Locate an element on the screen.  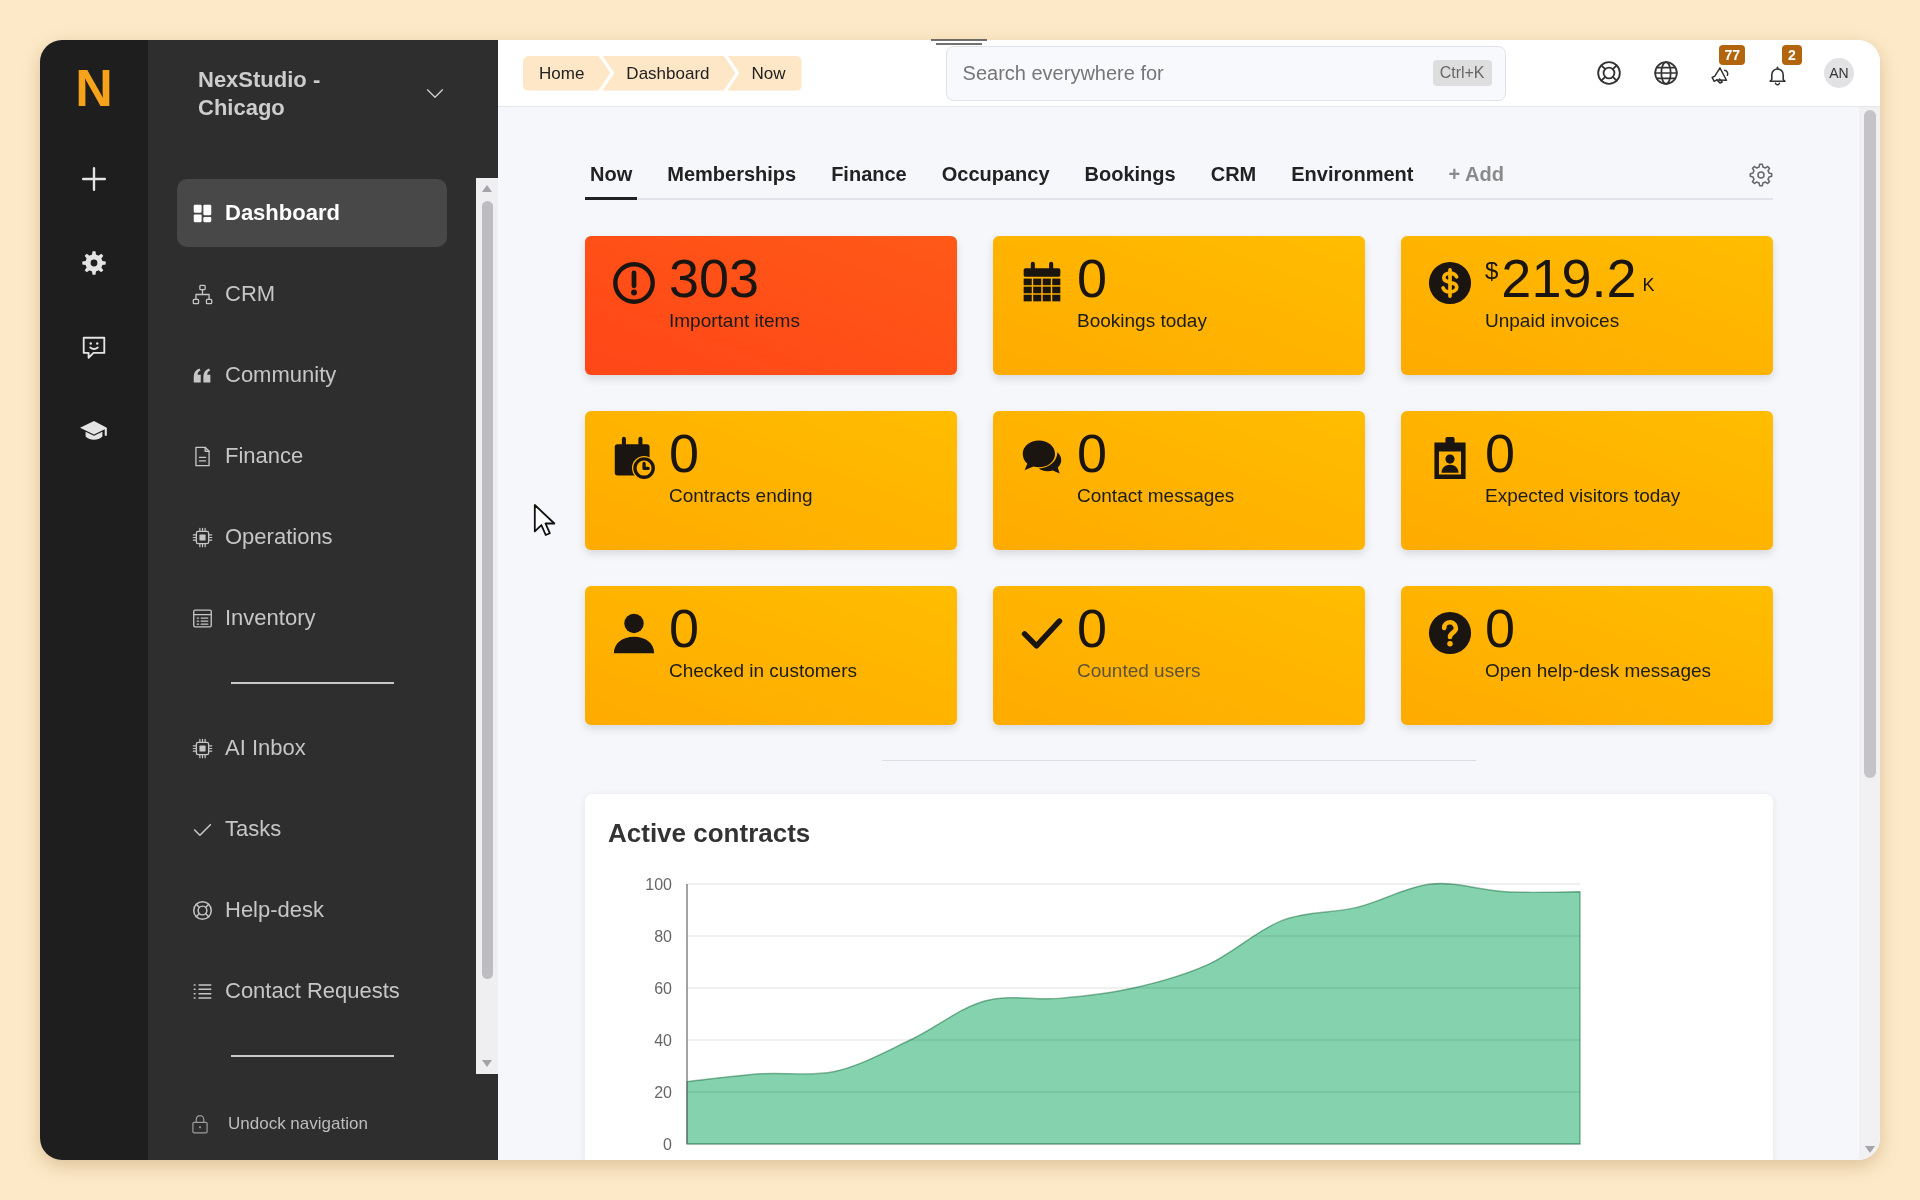
nav-item: Help-desk is located at coordinates (312, 910).